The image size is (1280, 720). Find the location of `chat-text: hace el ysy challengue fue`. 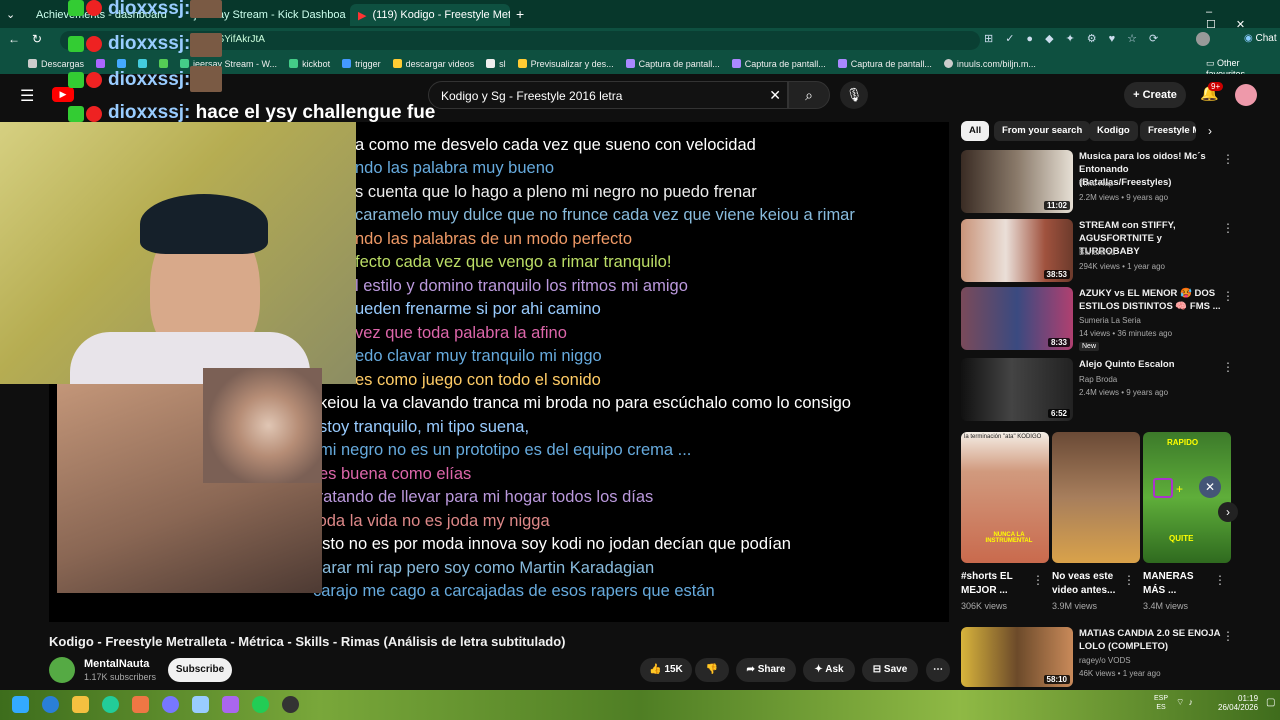

chat-text: hace el ysy challengue fue is located at coordinates (315, 112).